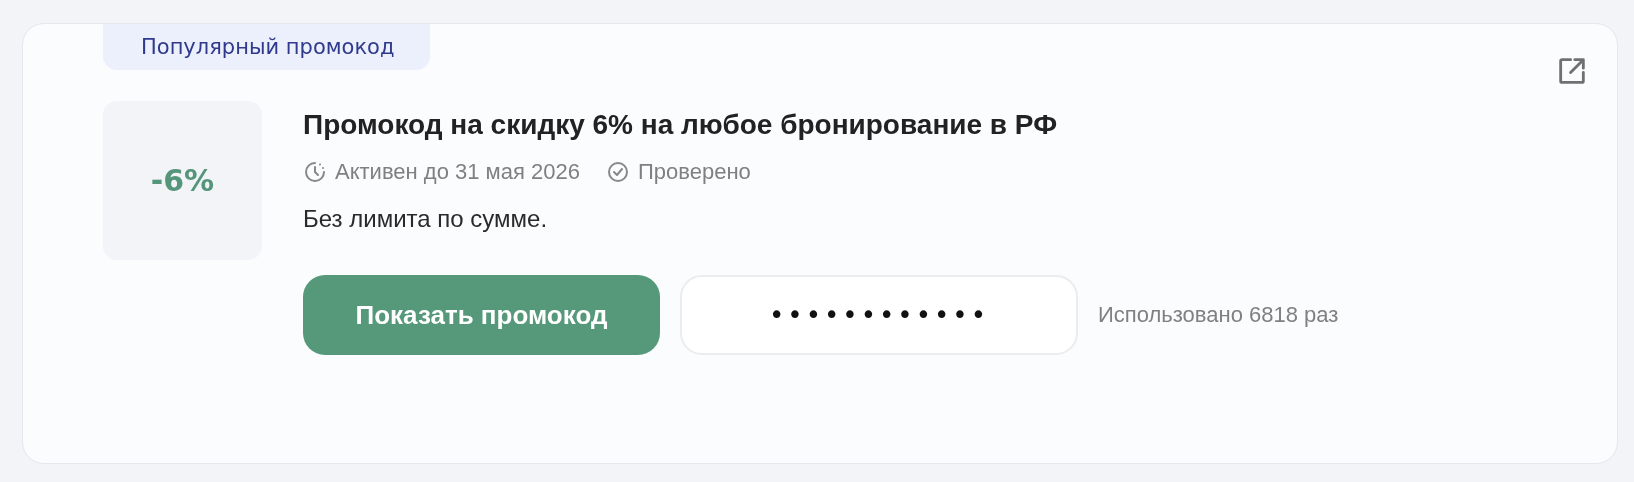  What do you see at coordinates (315, 172) in the screenshot?
I see `clock-icon` at bounding box center [315, 172].